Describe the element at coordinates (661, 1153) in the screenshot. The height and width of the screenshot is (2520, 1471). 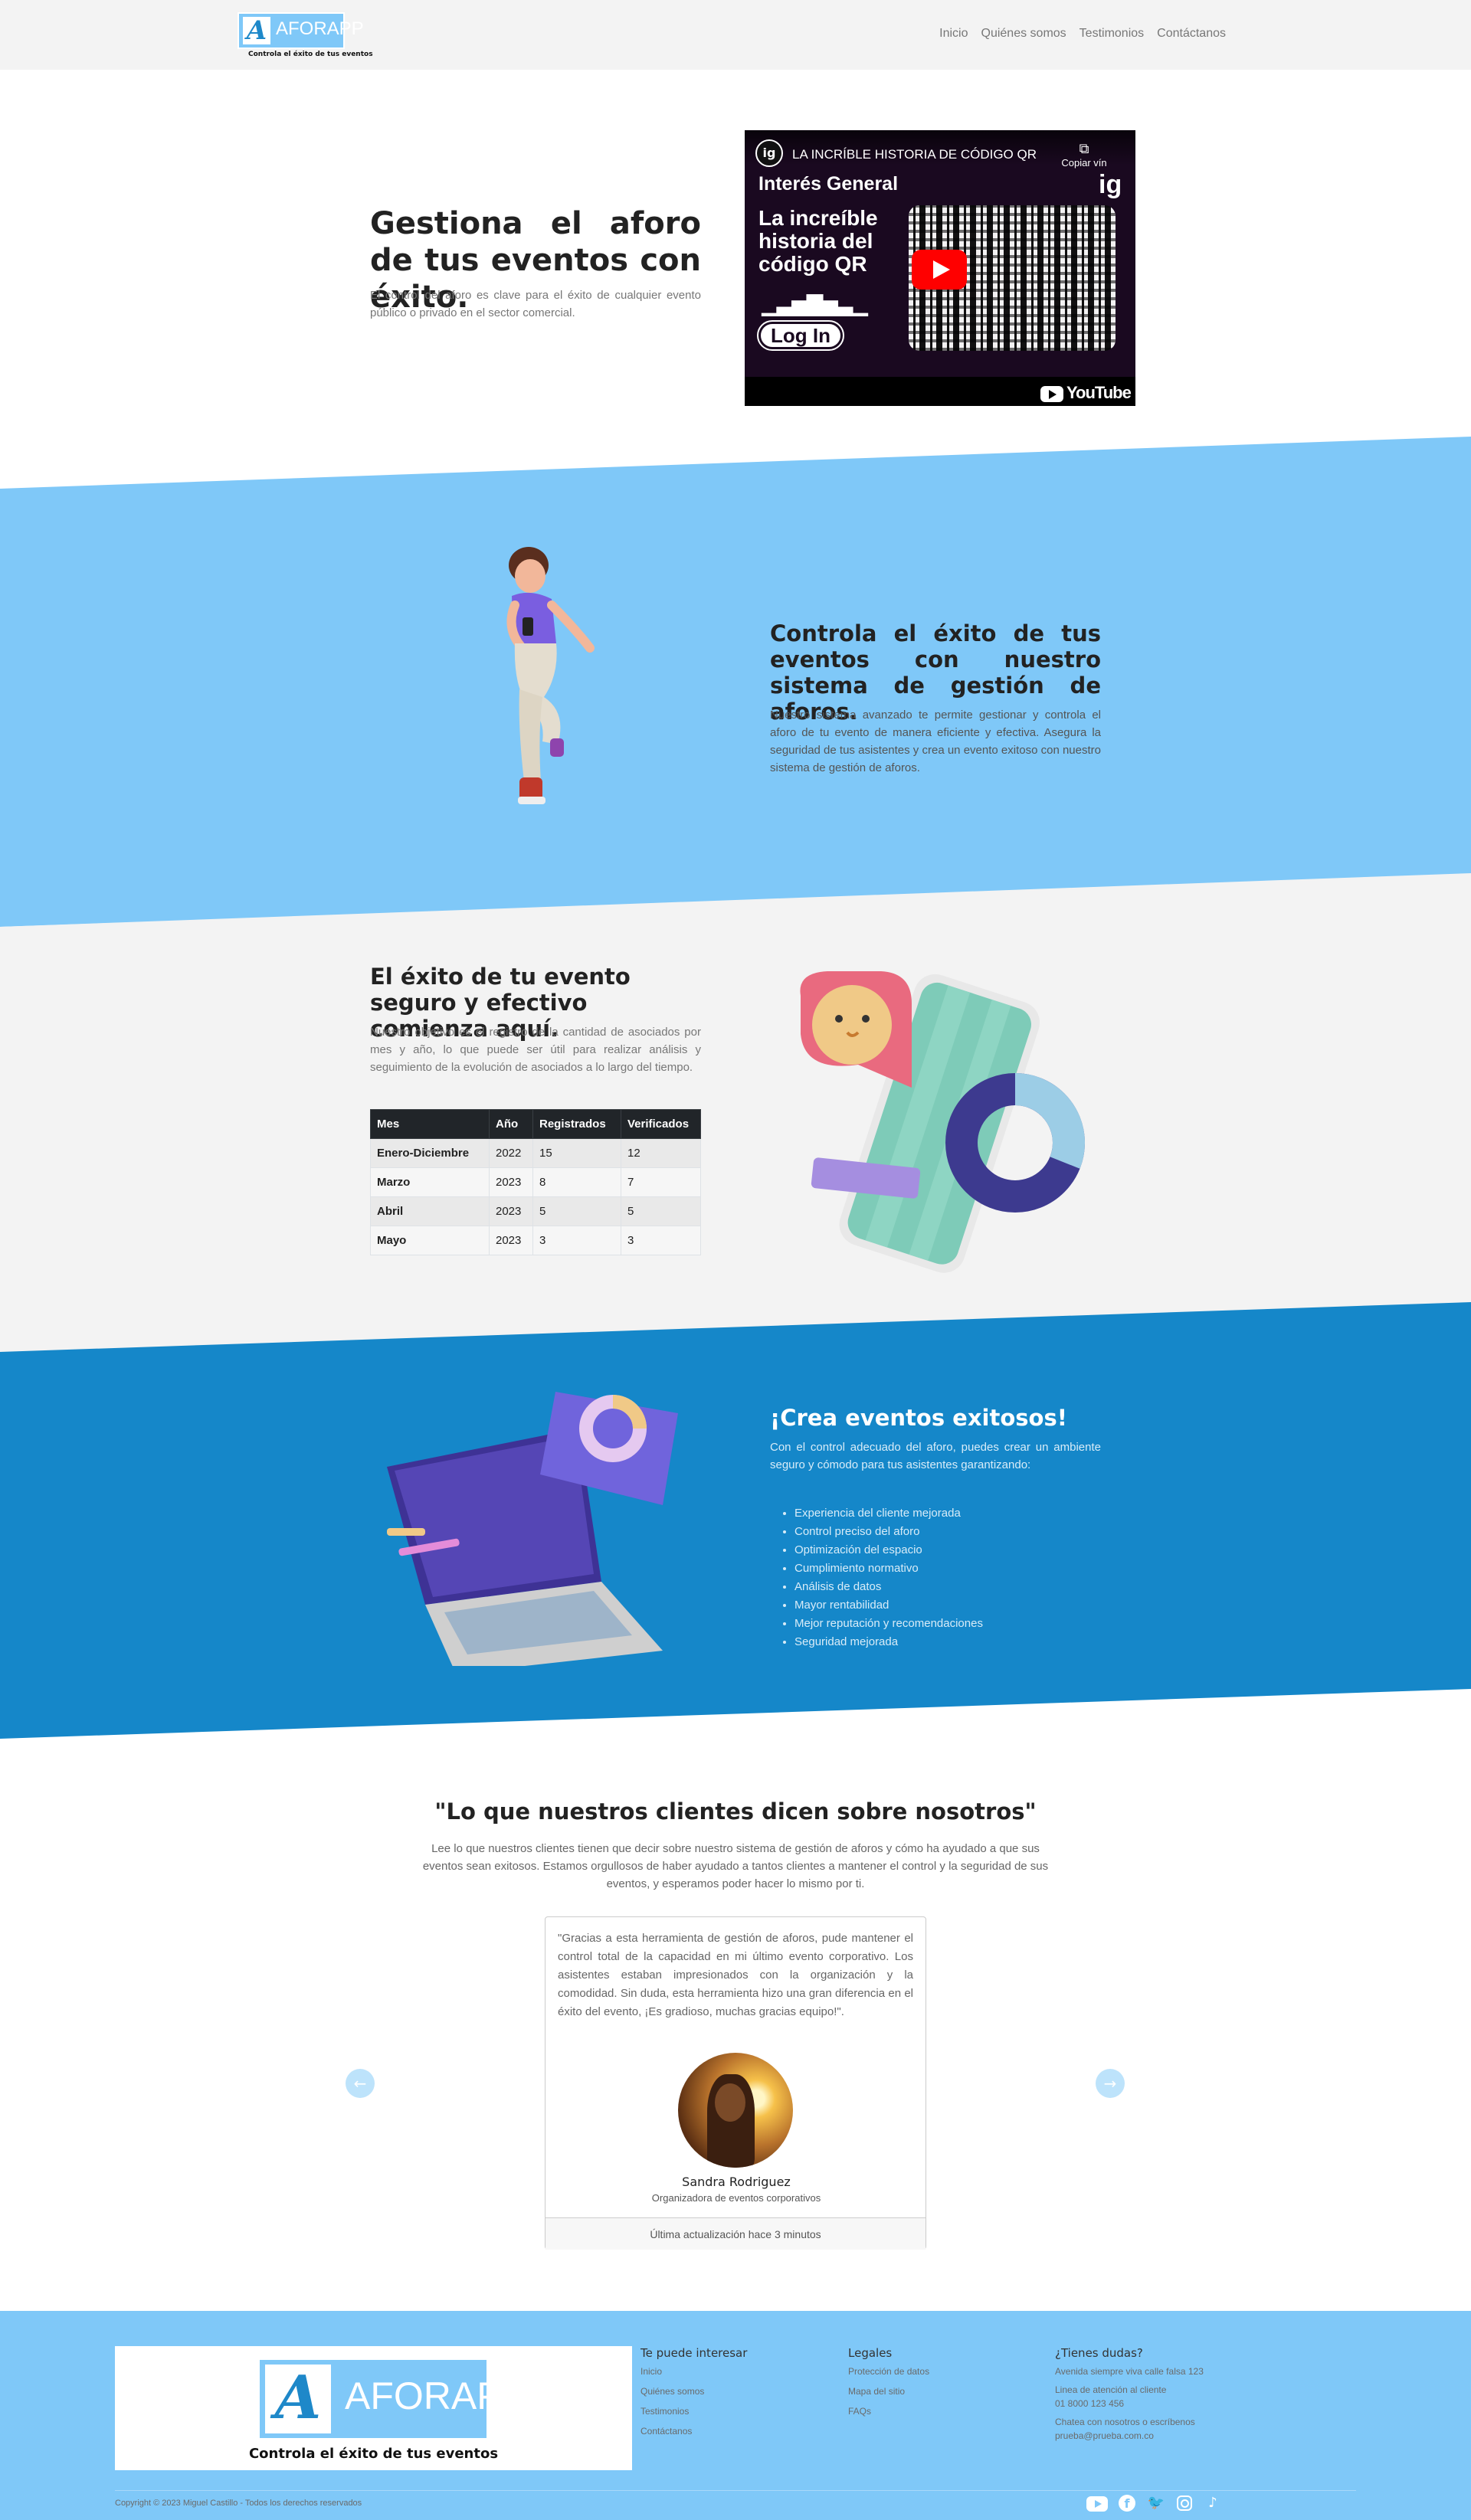
I see `table-cell: 12` at that location.